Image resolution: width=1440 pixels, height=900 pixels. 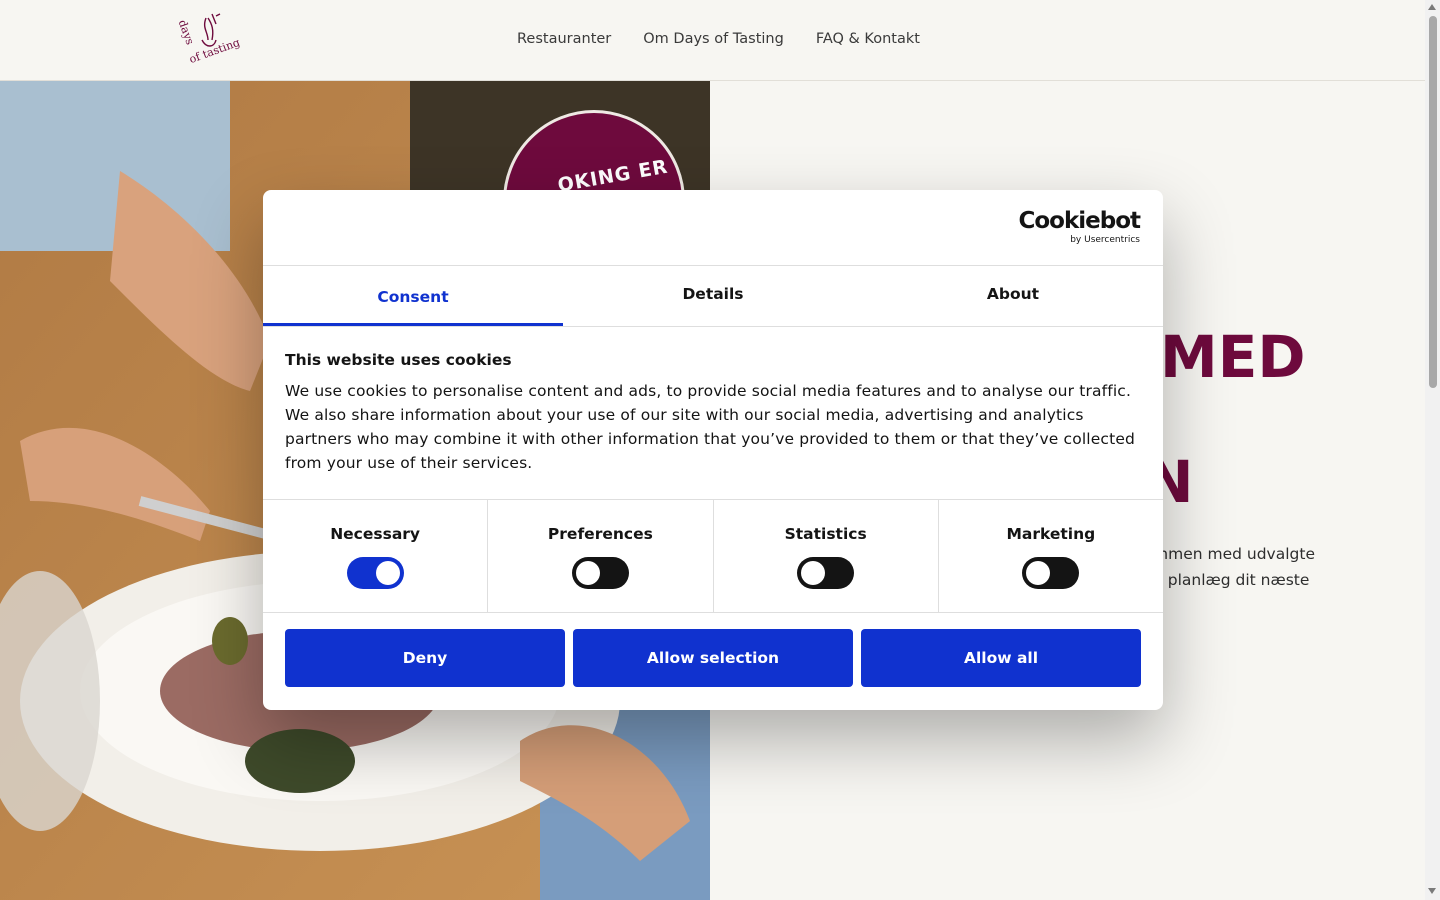 I want to click on cookiebot-logo: Cookiebot by Usercentrics, so click(x=1079, y=227).